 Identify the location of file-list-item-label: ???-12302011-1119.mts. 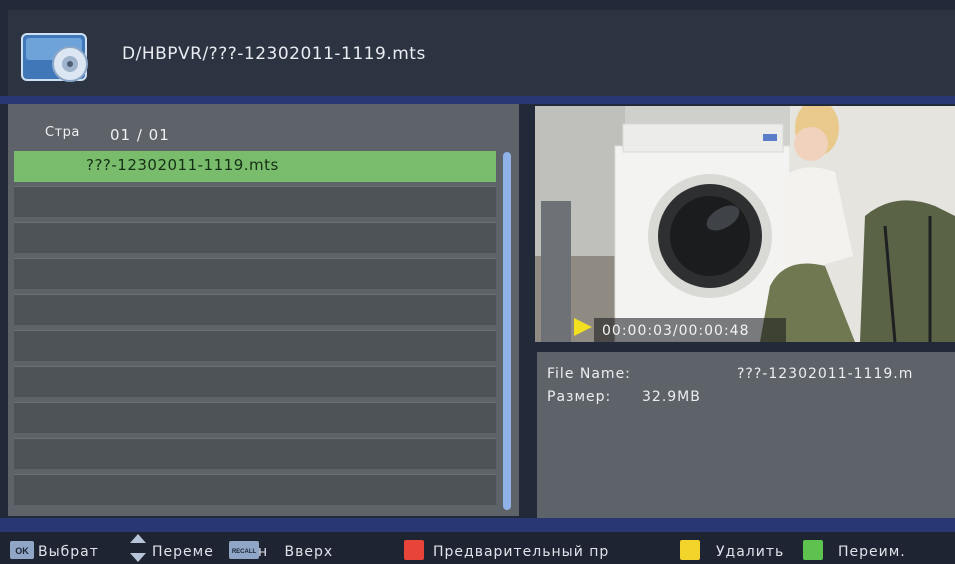
(182, 165).